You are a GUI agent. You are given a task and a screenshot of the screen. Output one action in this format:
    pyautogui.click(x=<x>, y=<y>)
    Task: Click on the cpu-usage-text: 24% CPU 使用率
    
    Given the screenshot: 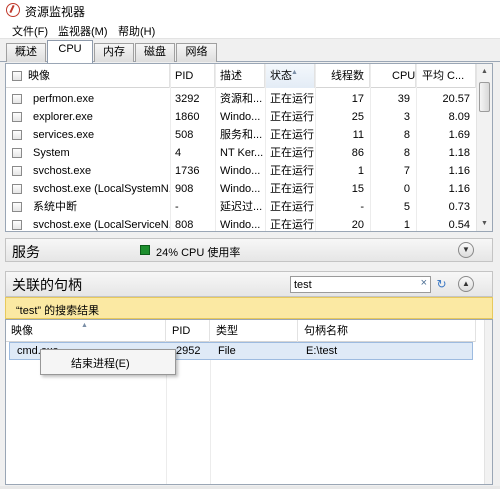 What is the action you would take?
    pyautogui.click(x=198, y=253)
    